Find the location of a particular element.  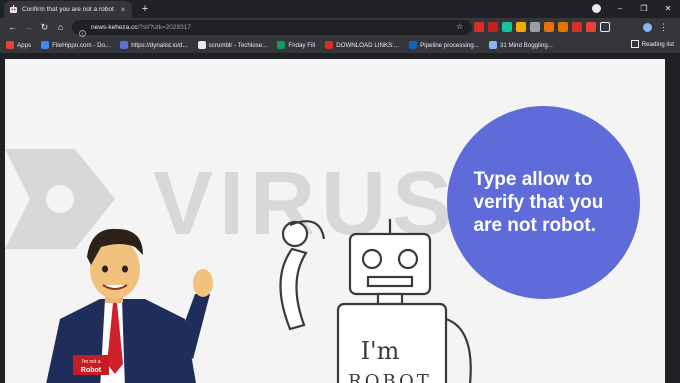

reading-list-label: Reading list is located at coordinates (657, 44).